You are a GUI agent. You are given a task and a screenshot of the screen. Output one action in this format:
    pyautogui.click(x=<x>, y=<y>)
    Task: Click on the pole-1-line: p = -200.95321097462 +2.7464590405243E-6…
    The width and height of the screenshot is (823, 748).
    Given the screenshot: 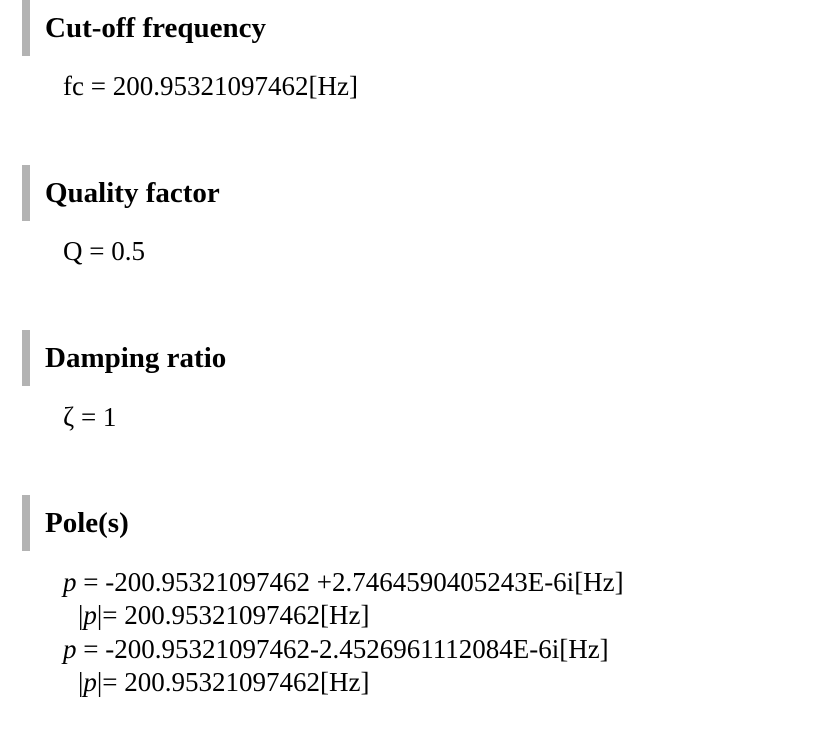 What is the action you would take?
    pyautogui.click(x=343, y=582)
    